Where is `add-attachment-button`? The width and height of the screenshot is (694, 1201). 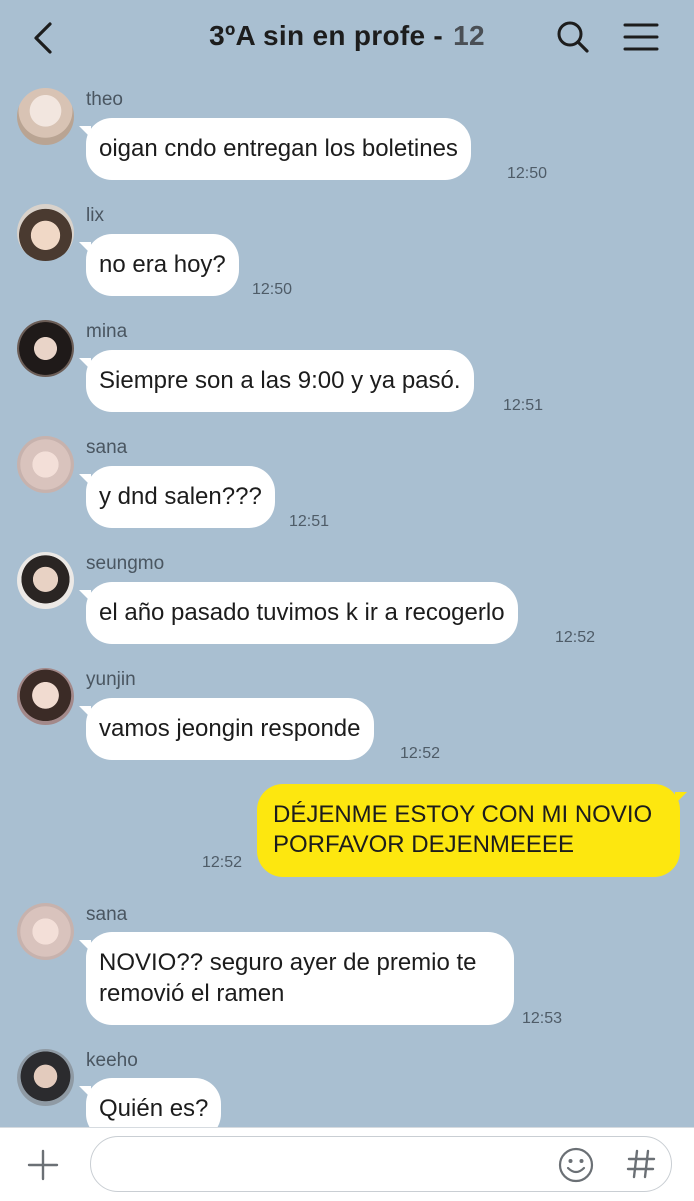
add-attachment-button is located at coordinates (43, 1165).